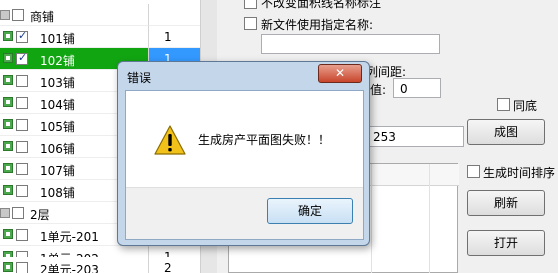  I want to click on make-image-button: 成图, so click(506, 132).